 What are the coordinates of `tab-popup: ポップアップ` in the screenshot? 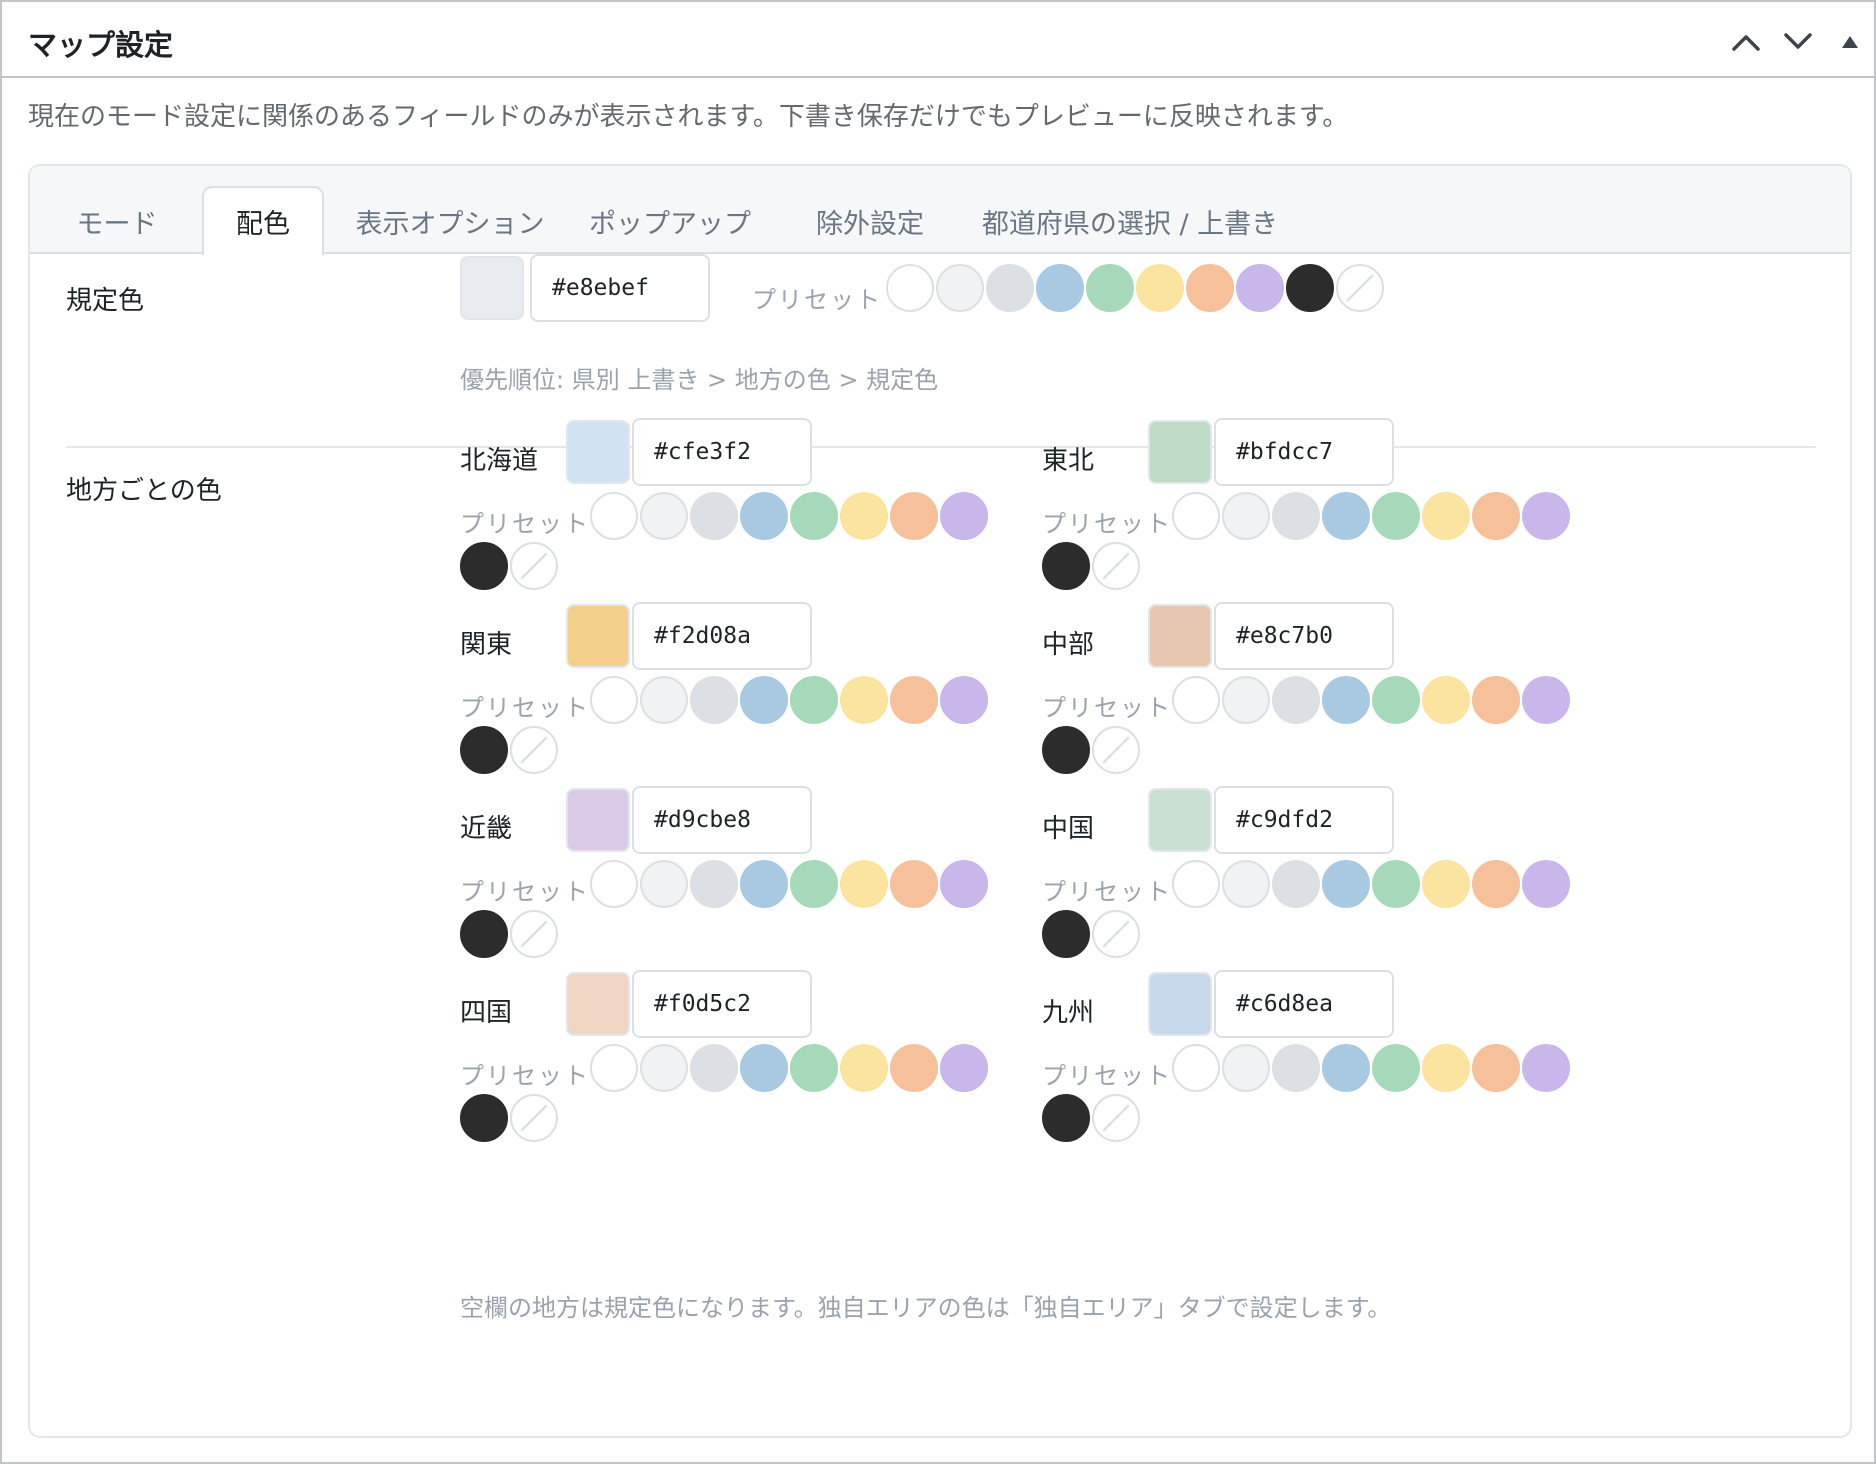 It's located at (670, 221).